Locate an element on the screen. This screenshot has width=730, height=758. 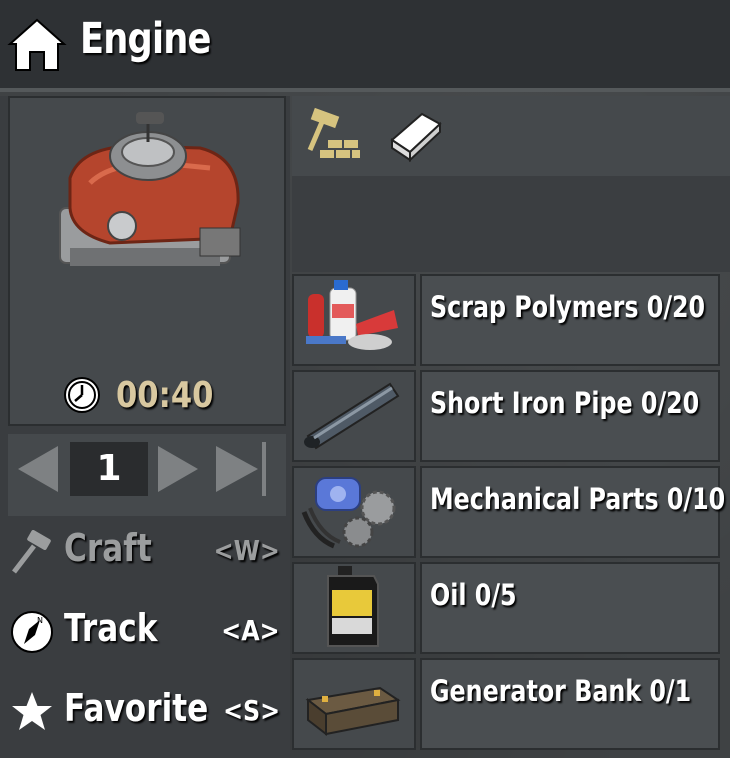
craft-label: Craft is located at coordinates (108, 548).